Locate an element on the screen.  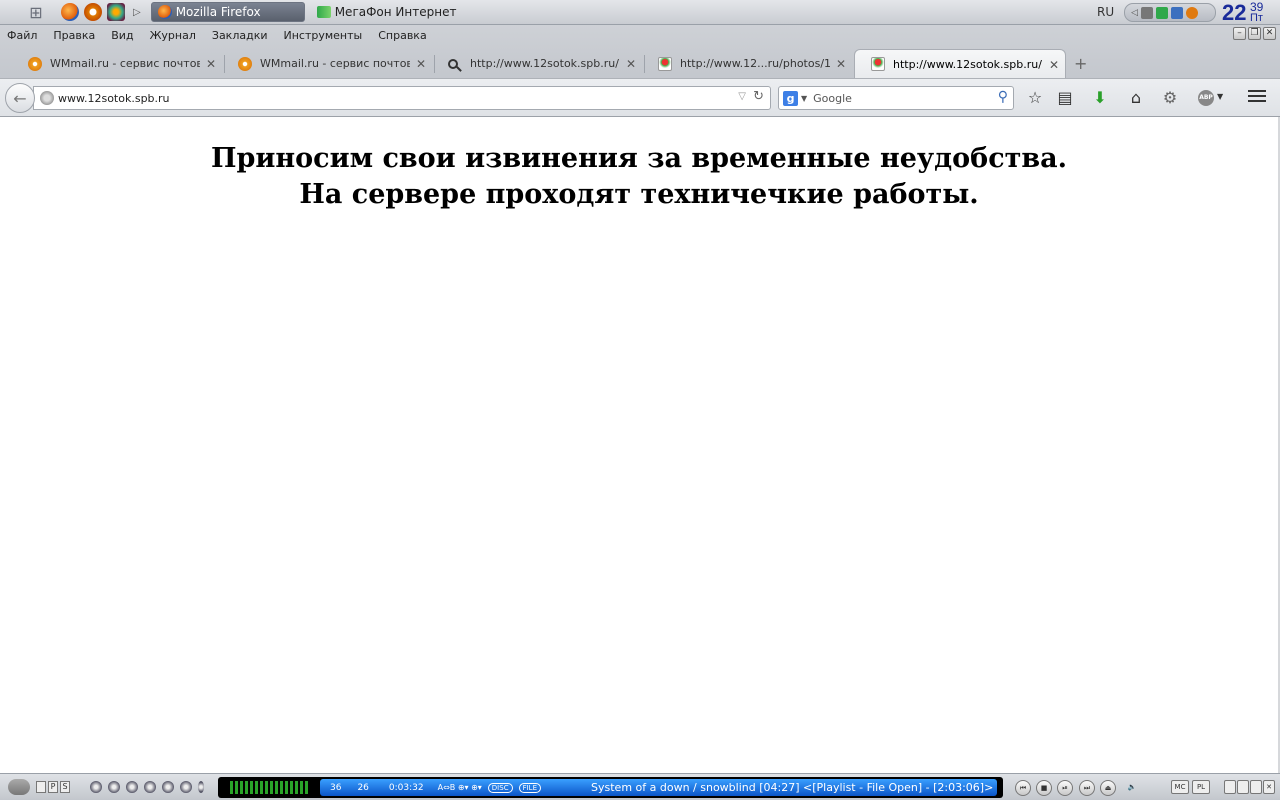
player-time: 0:03:32 is located at coordinates (406, 787).